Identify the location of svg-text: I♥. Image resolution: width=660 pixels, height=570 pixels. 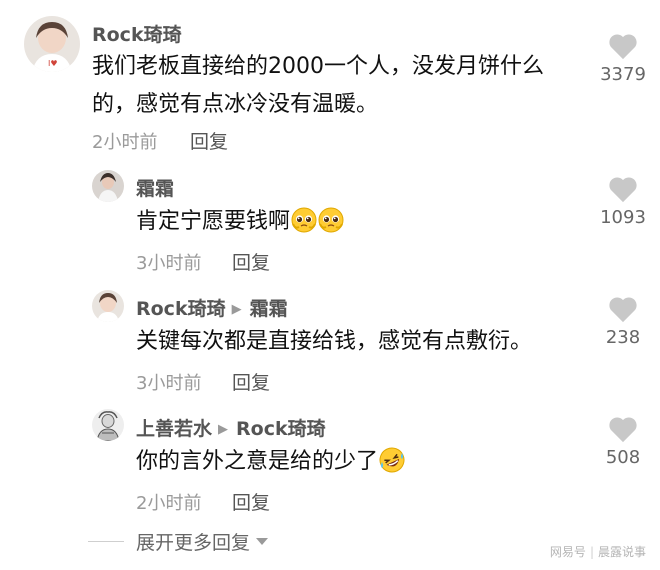
(53, 63).